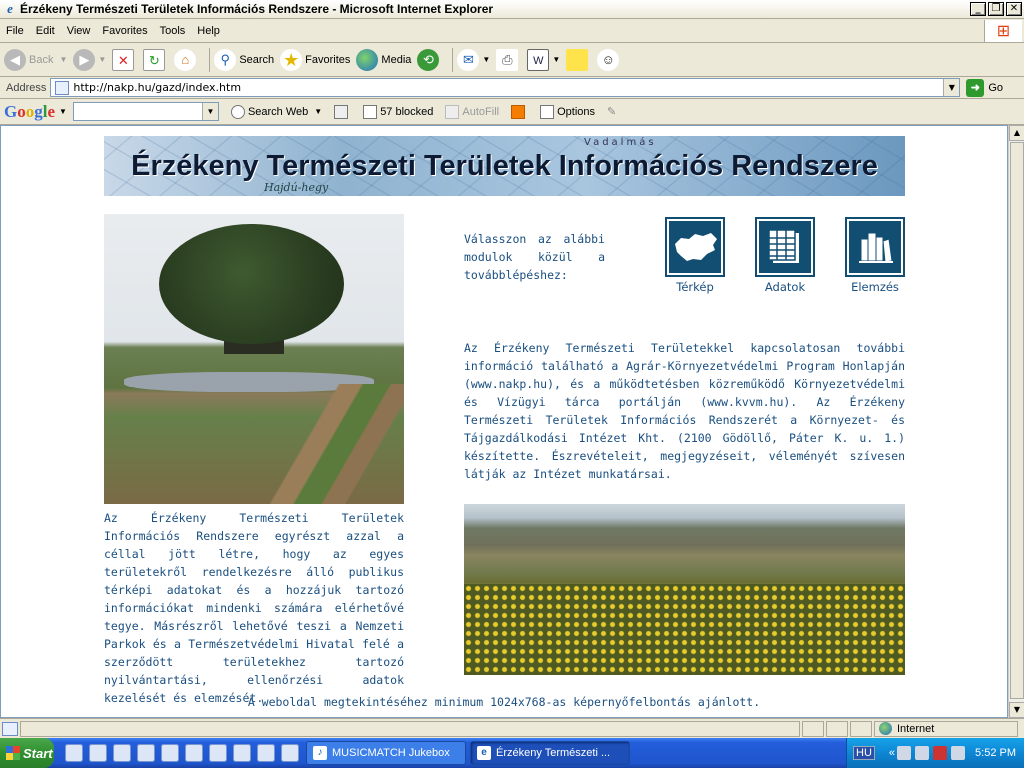  Describe the element at coordinates (486, 59) in the screenshot. I see `mail-dropdown-icon: ▼` at that location.